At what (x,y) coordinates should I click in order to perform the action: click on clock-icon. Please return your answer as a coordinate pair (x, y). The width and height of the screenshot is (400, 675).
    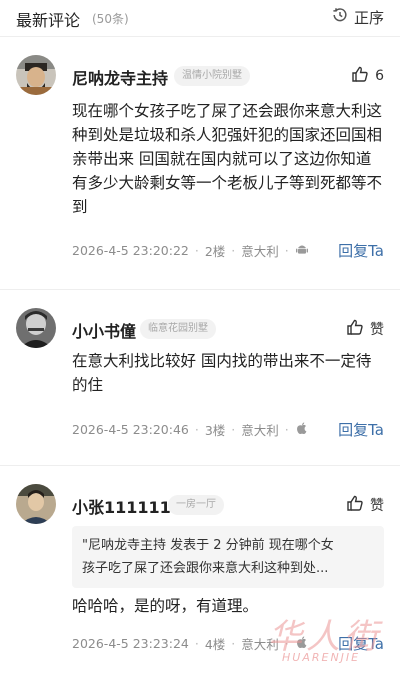
    Looking at the image, I should click on (340, 17).